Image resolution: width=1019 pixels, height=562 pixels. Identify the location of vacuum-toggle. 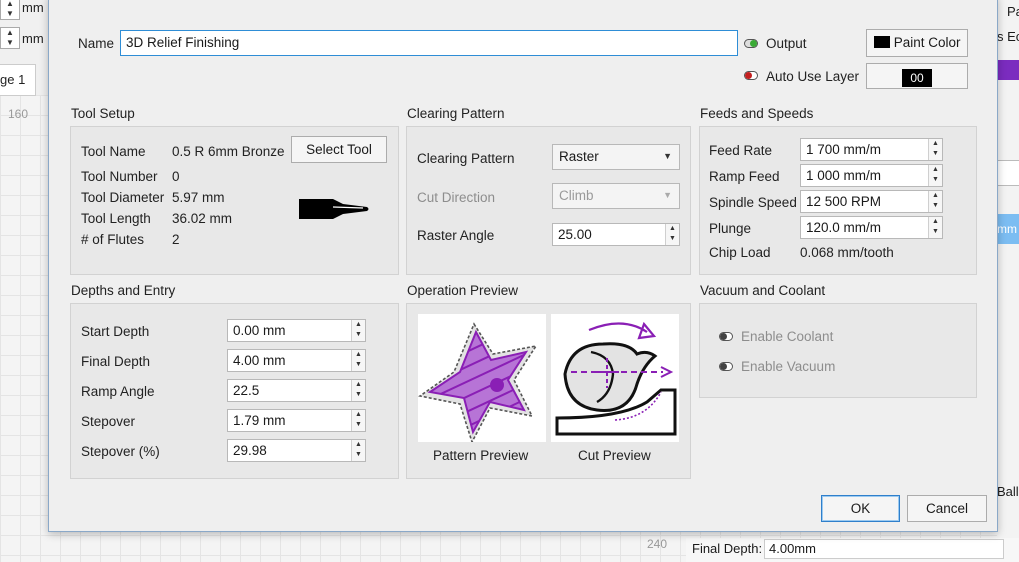
(726, 366).